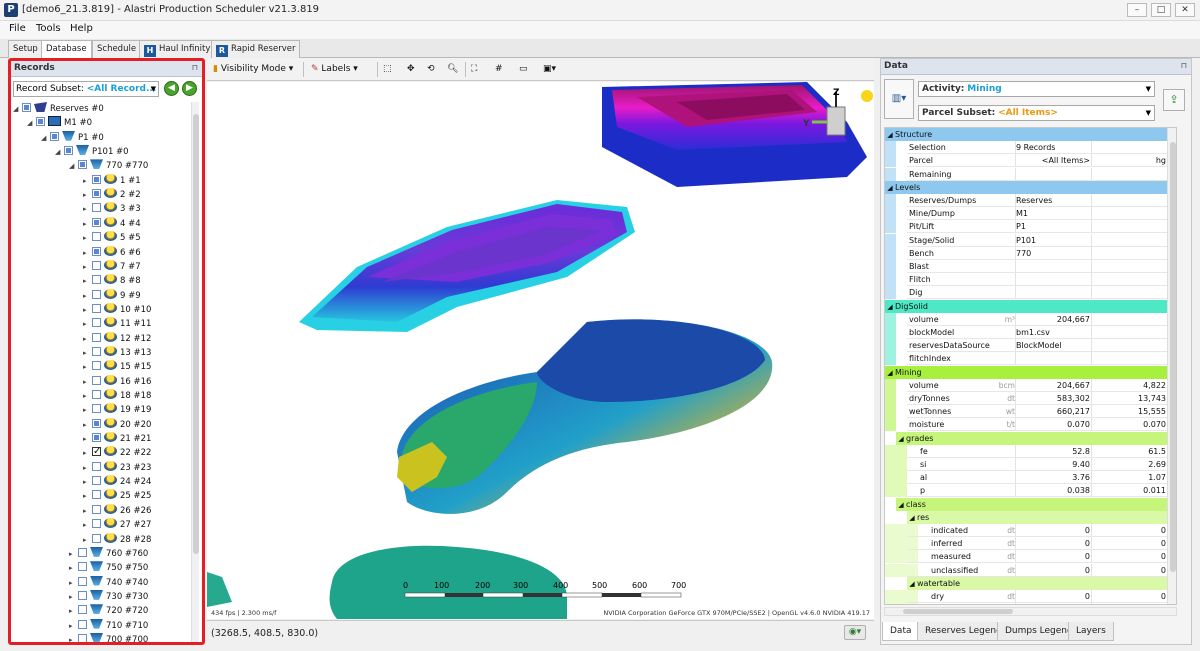 This screenshot has height=651, width=1200. I want to click on minimize-button: –, so click(1137, 10).